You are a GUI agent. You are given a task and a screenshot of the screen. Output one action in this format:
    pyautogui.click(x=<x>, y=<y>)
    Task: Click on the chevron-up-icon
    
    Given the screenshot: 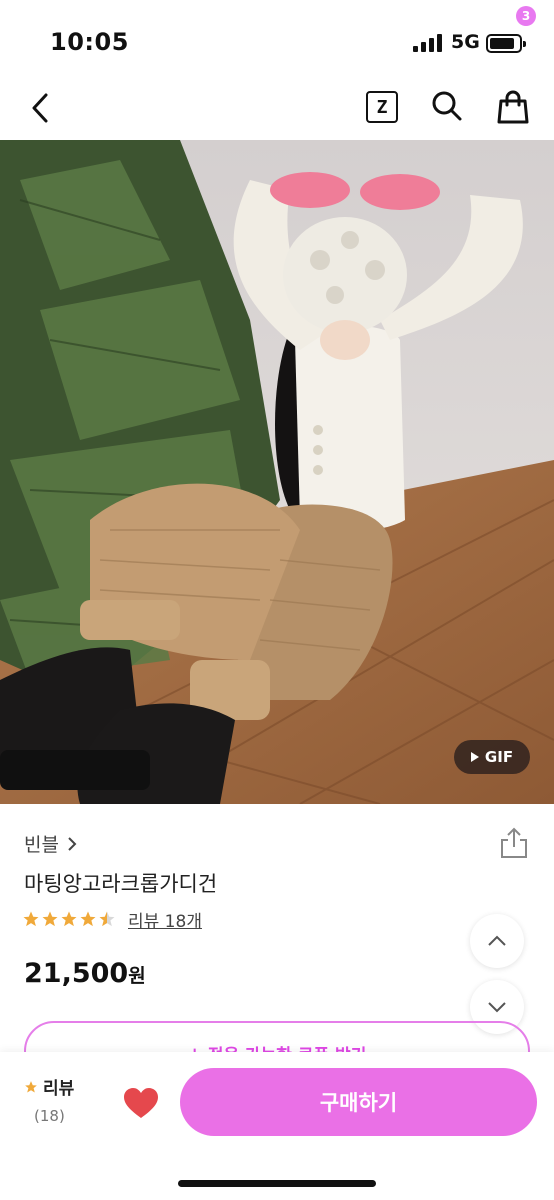 What is the action you would take?
    pyautogui.click(x=497, y=940)
    